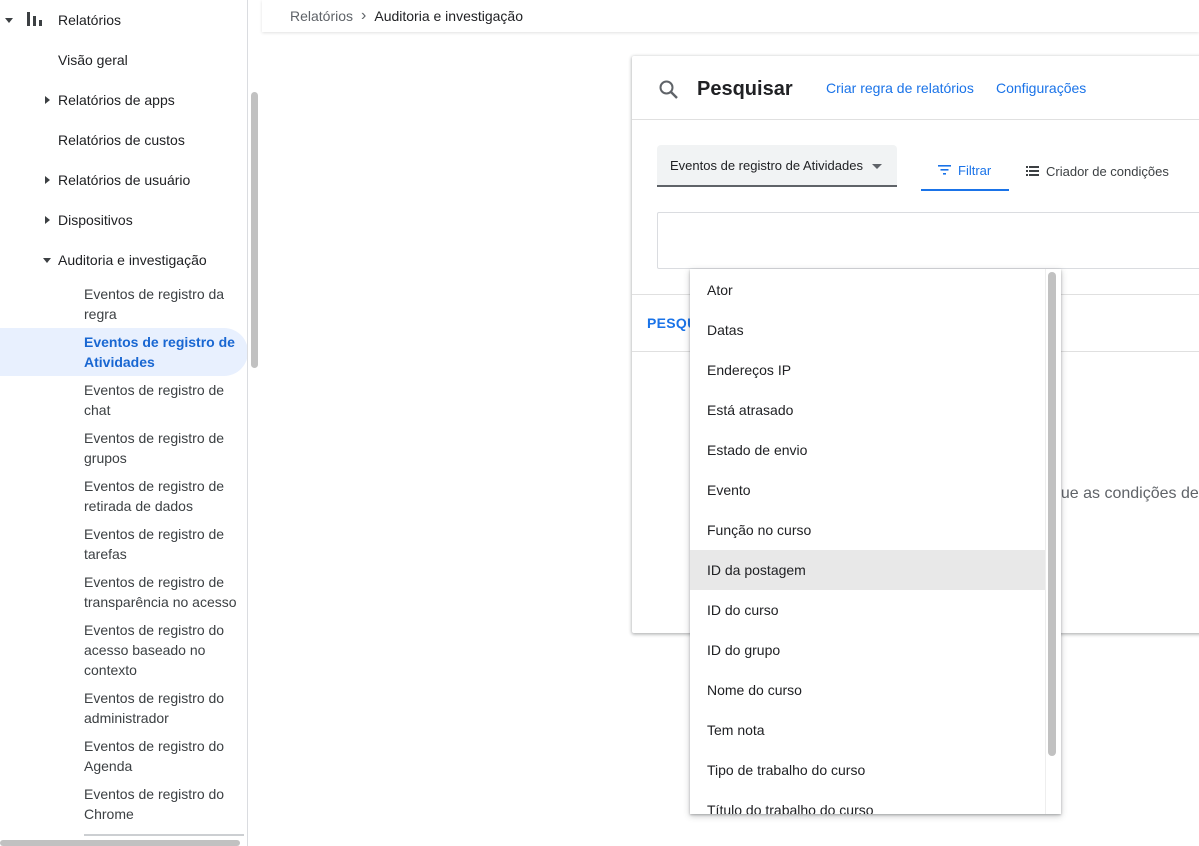  What do you see at coordinates (928, 240) in the screenshot?
I see `filter-input-box` at bounding box center [928, 240].